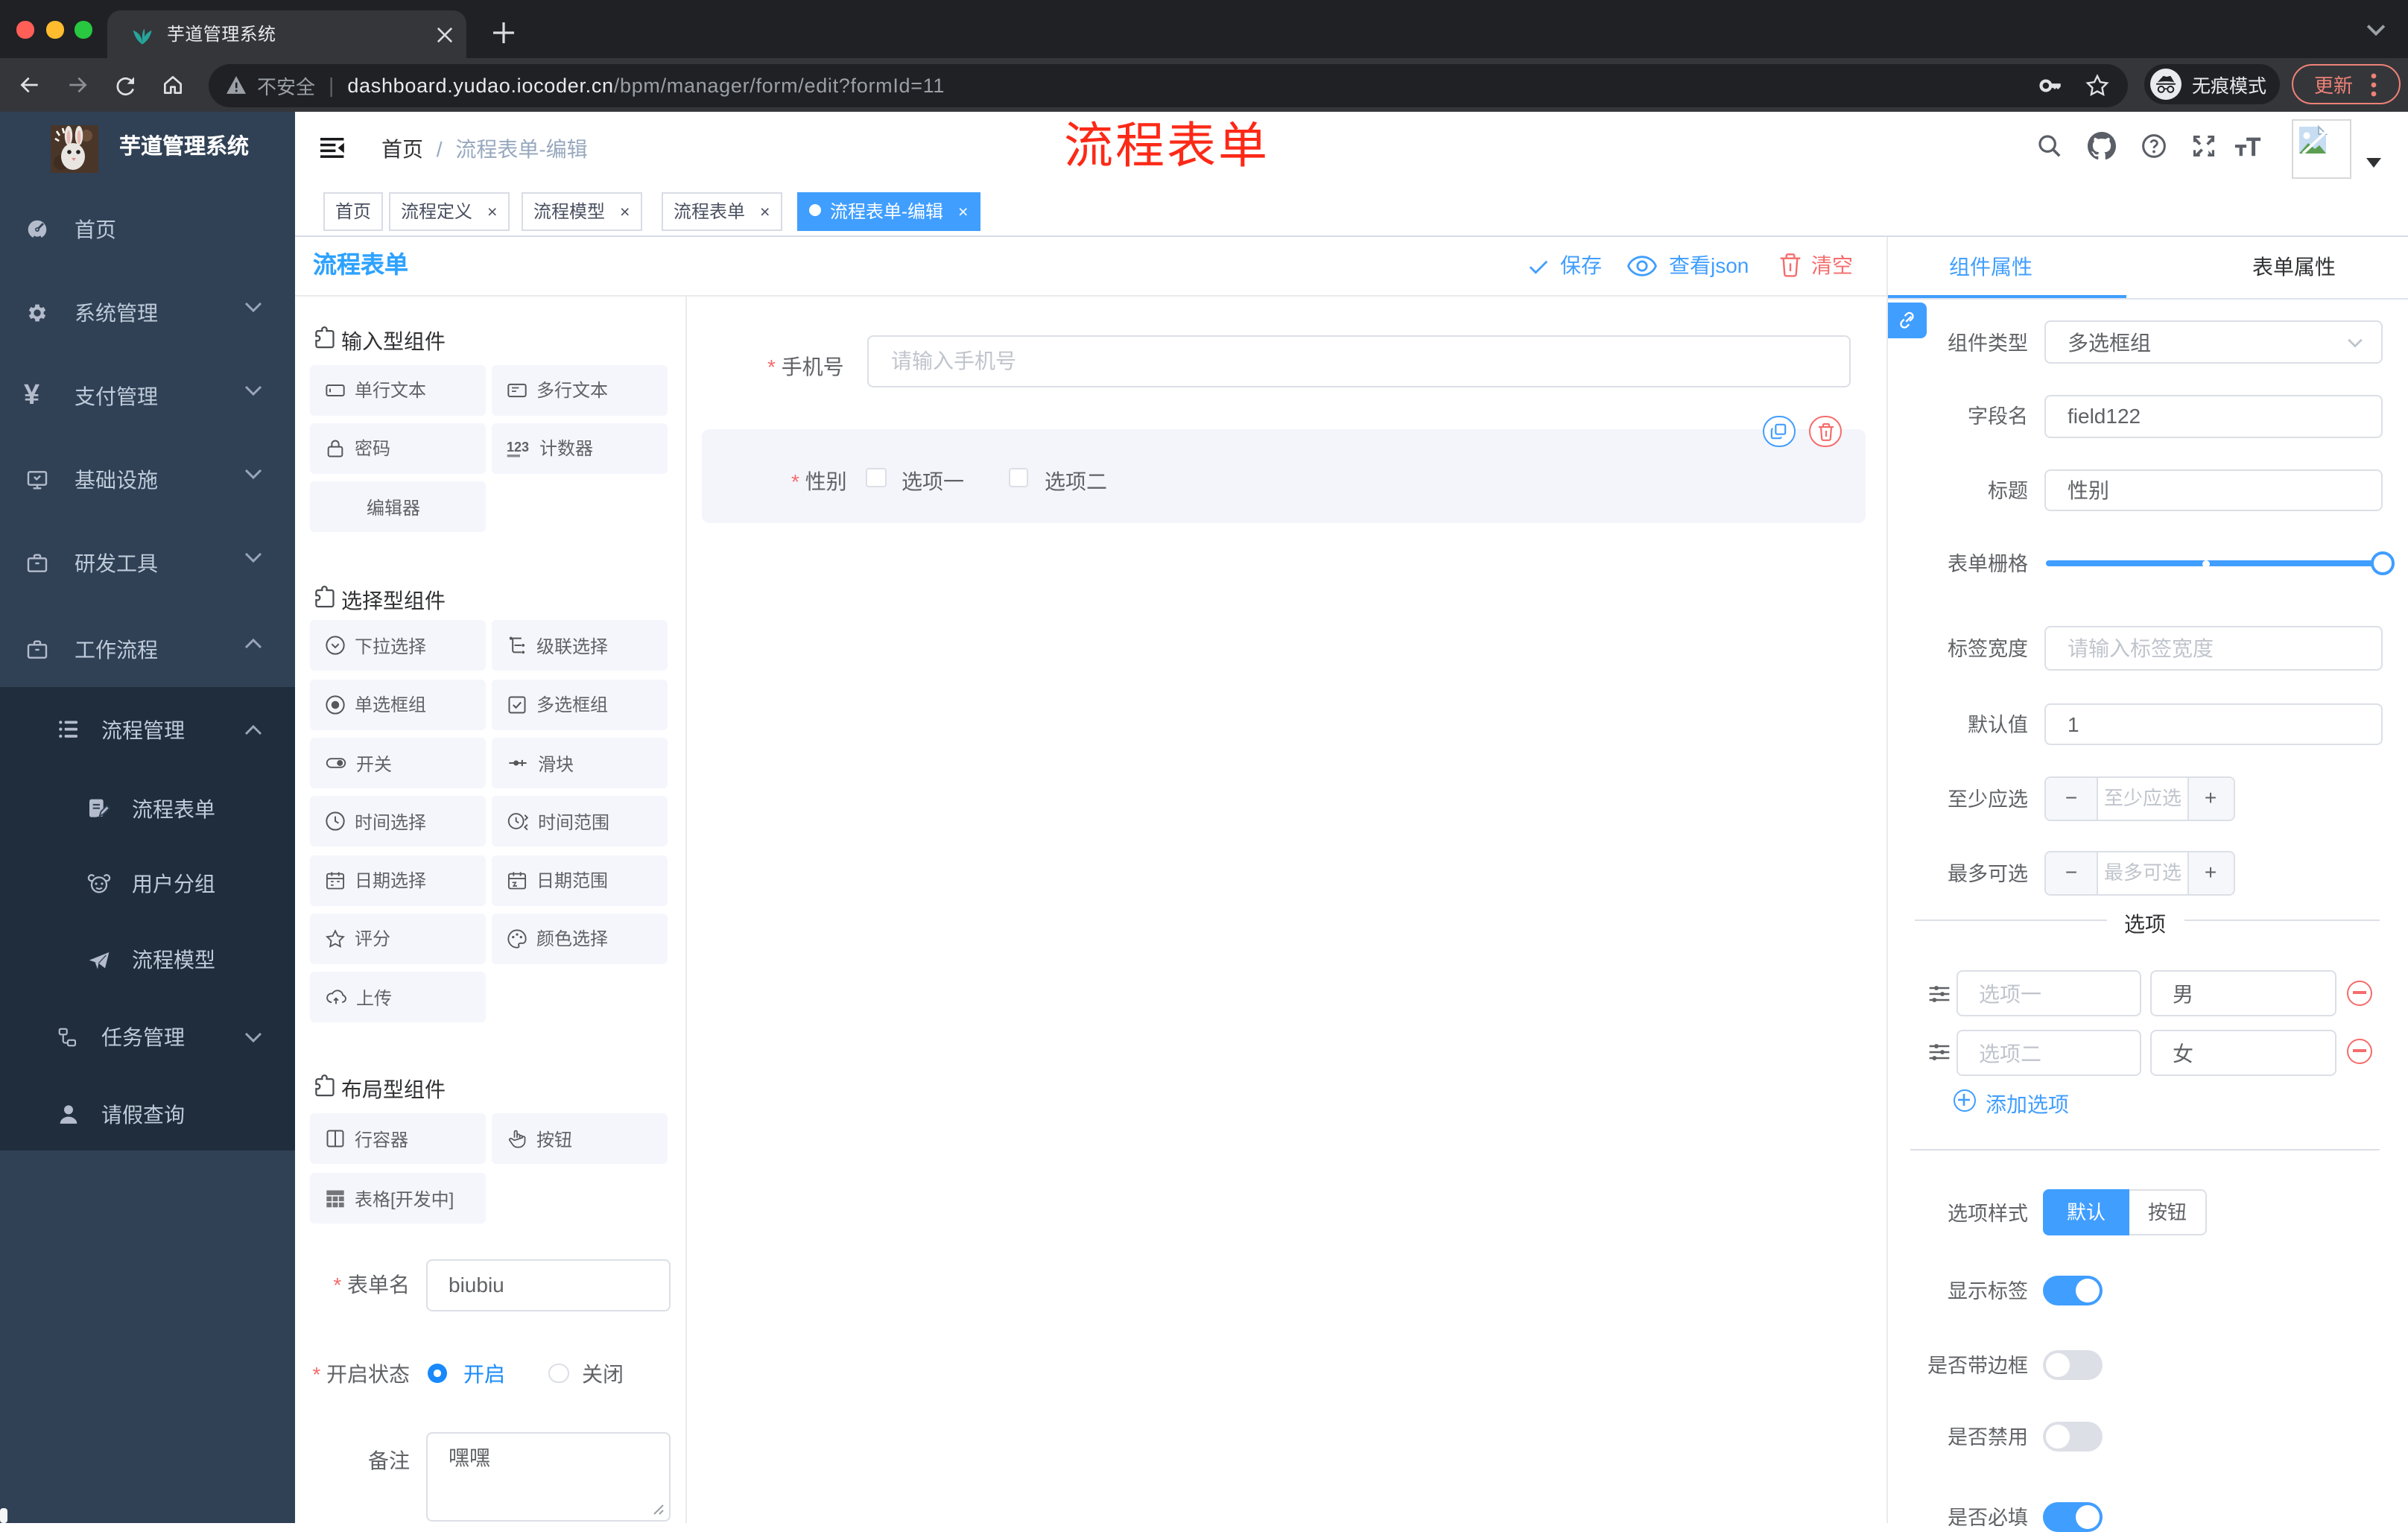 This screenshot has height=1532, width=2408. What do you see at coordinates (518, 448) in the screenshot?
I see `svg-text: 123` at bounding box center [518, 448].